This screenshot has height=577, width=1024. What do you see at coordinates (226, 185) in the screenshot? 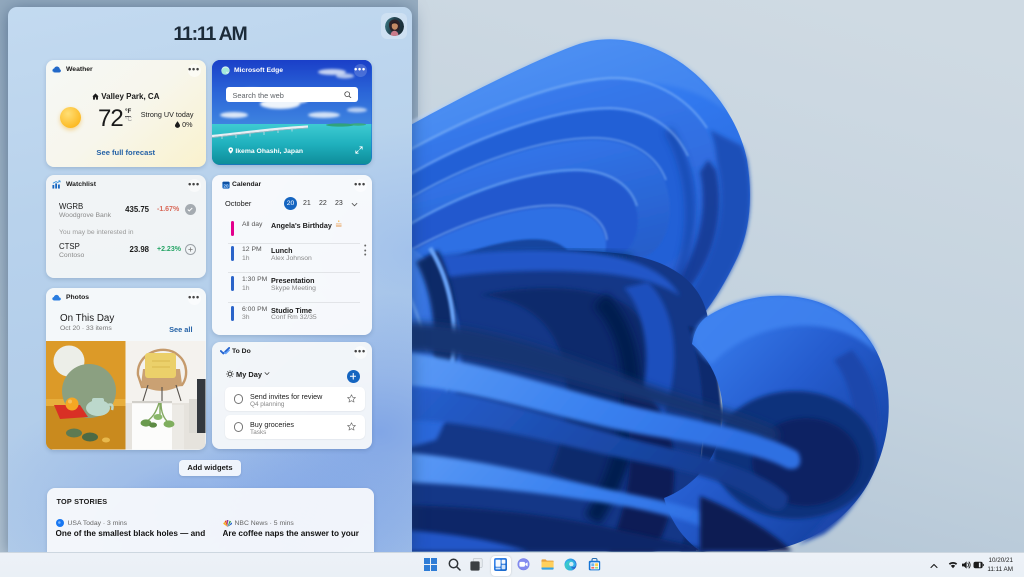
I see `svg-text: 20` at bounding box center [226, 185].